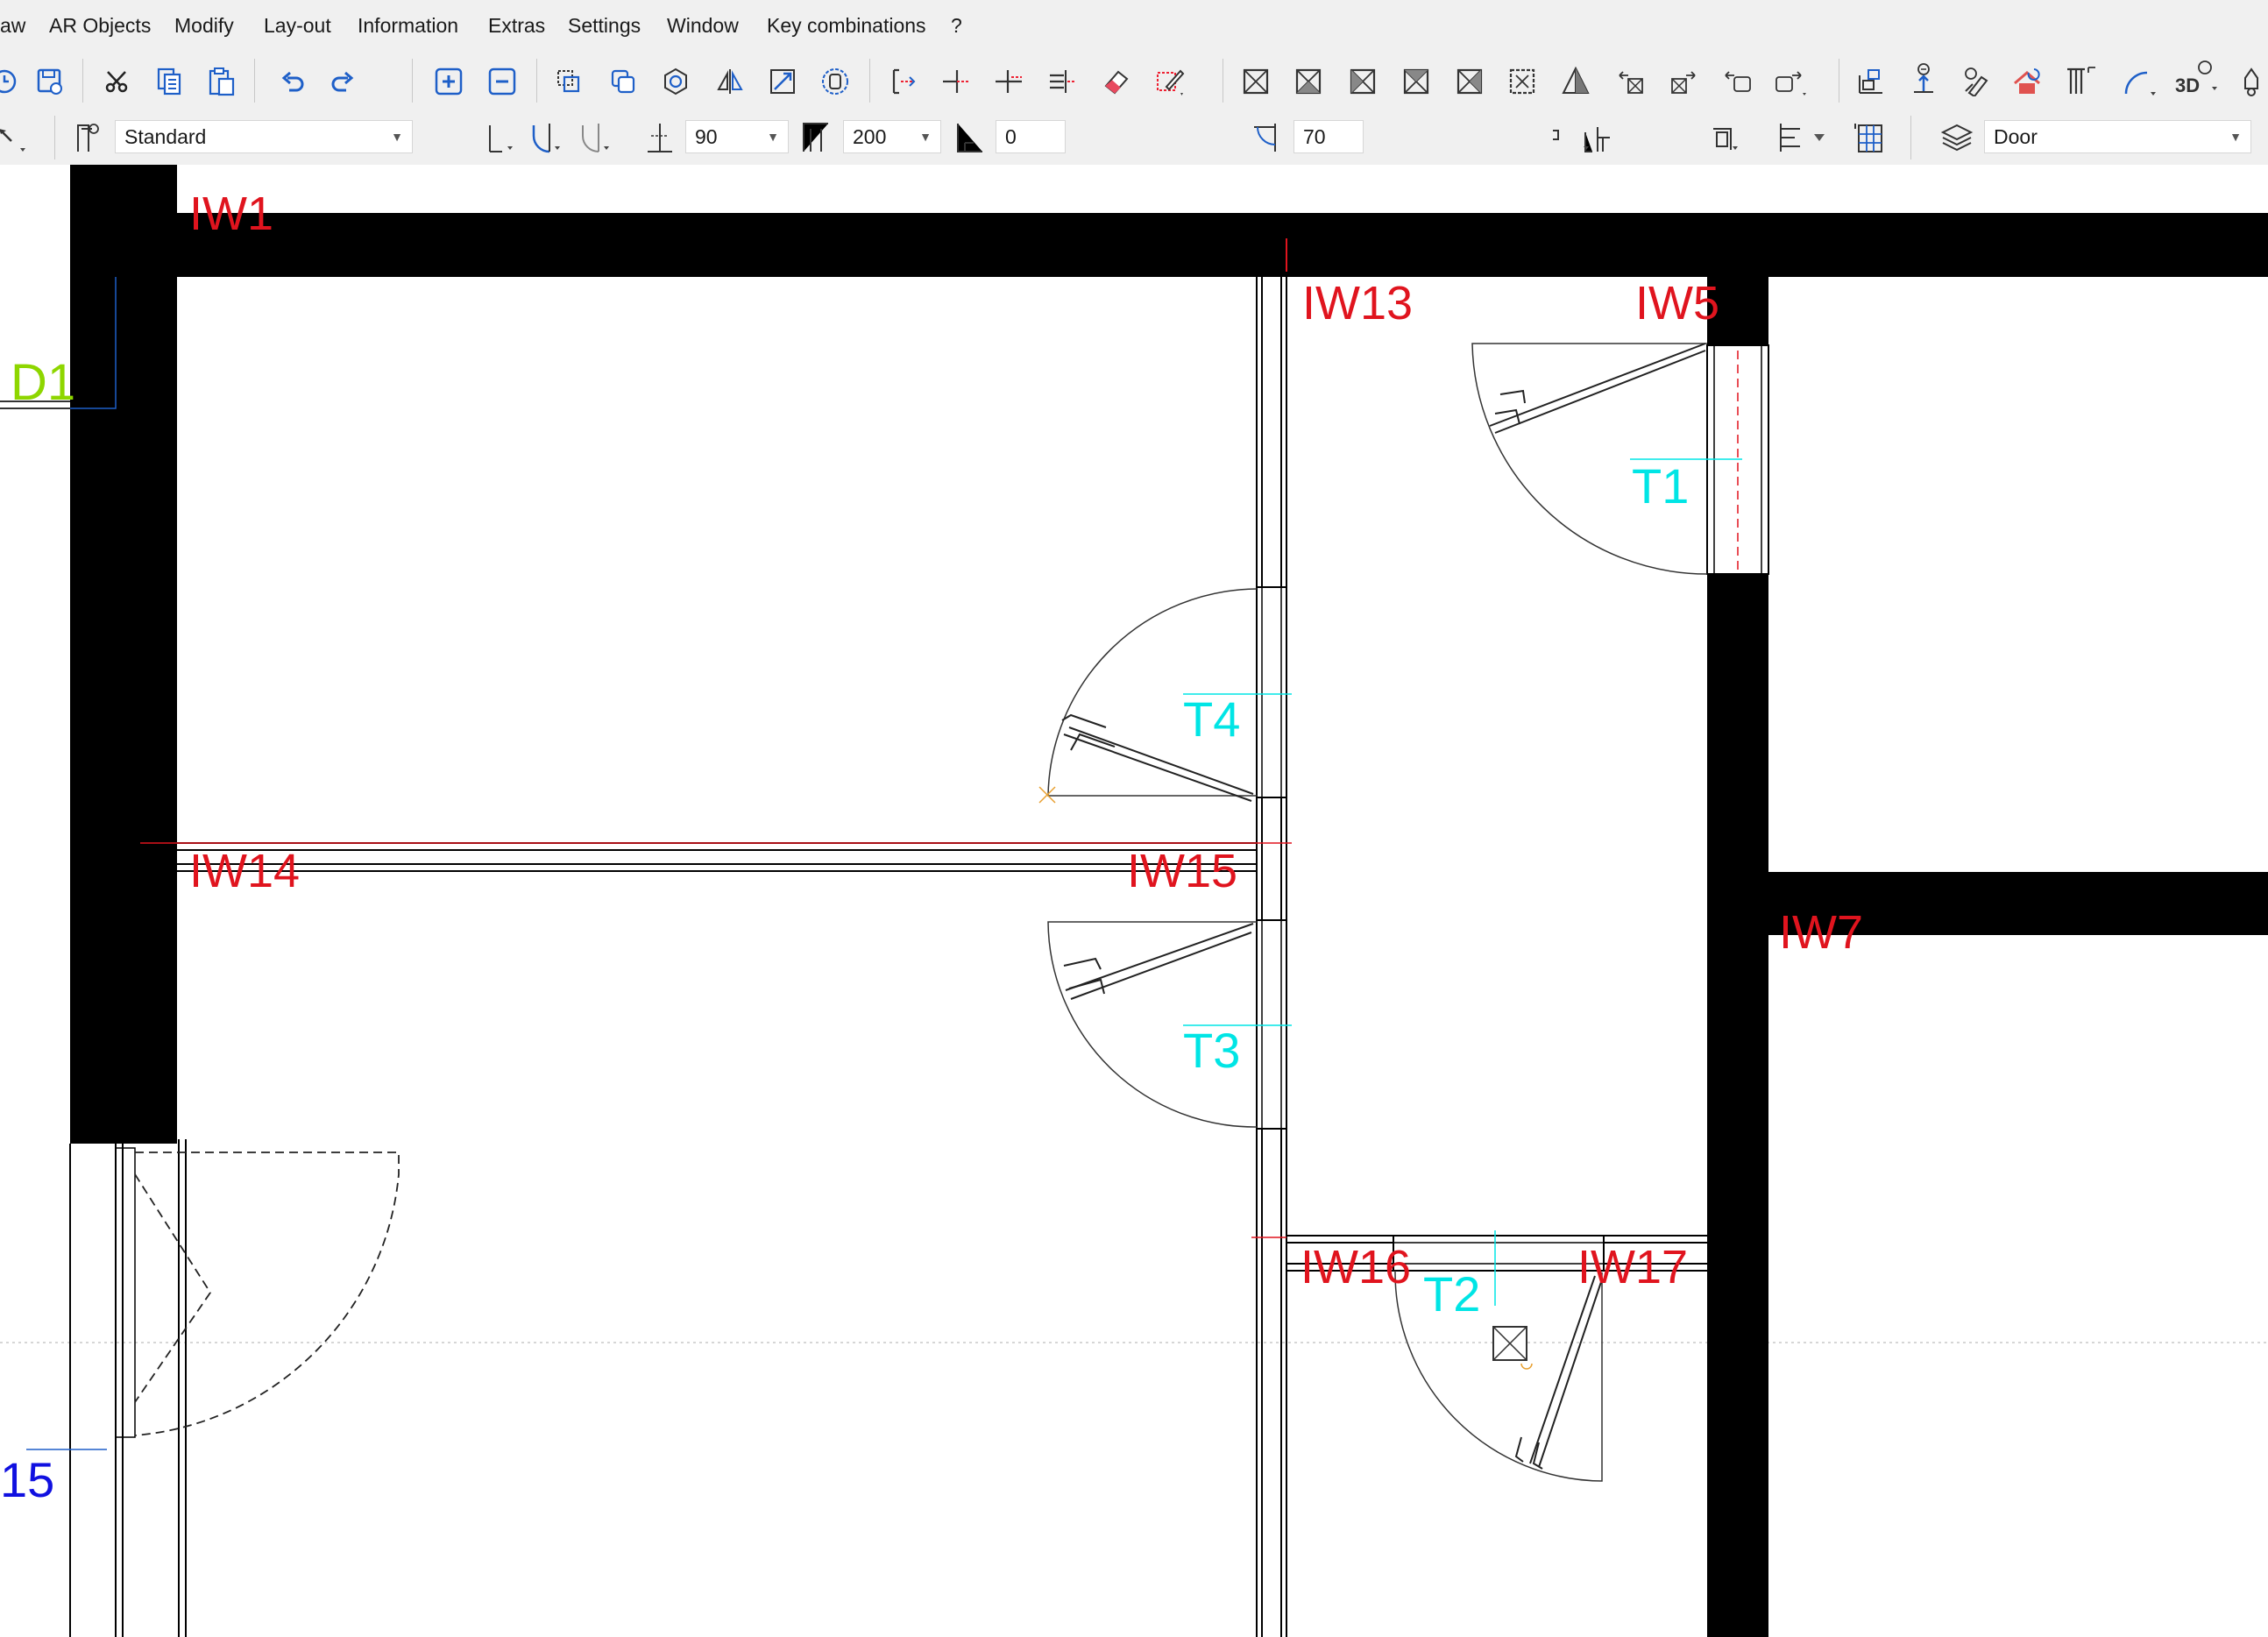  What do you see at coordinates (2117, 136) in the screenshot?
I see `layer-dropdown: Door ▼` at bounding box center [2117, 136].